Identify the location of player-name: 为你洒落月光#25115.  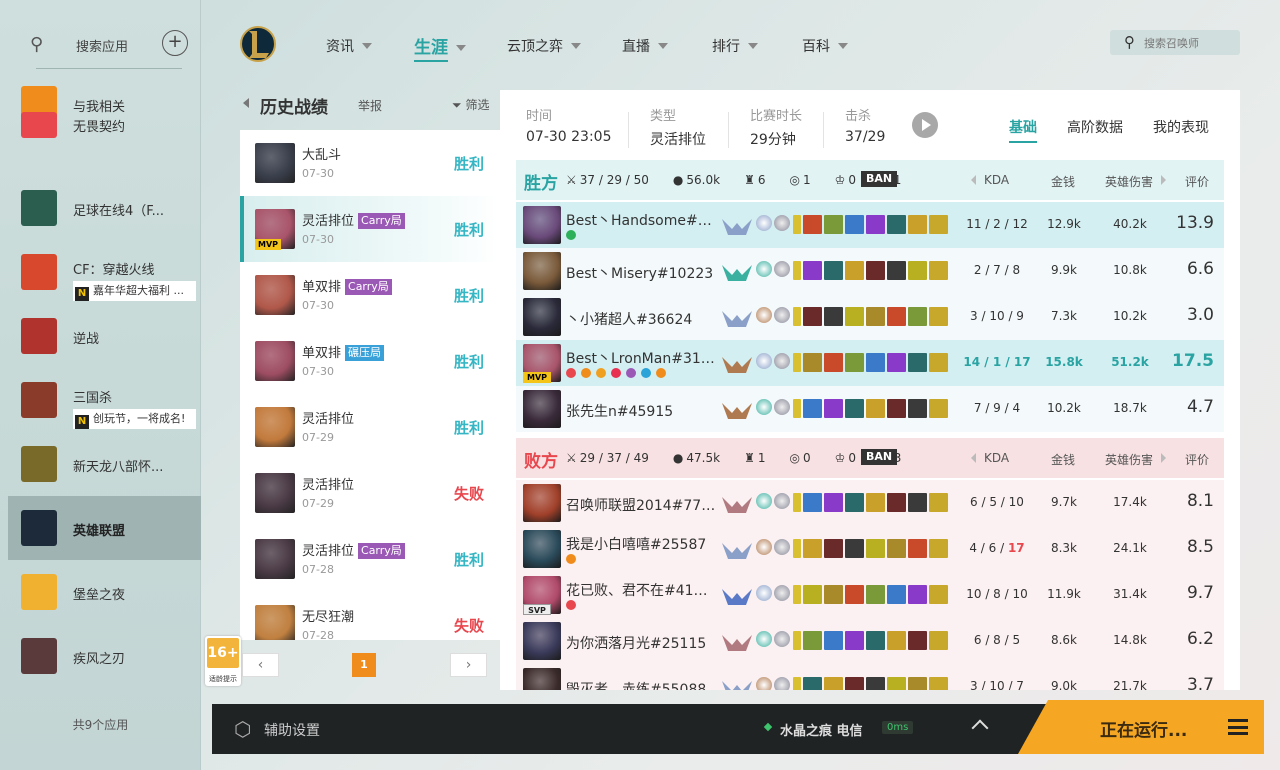
(641, 643).